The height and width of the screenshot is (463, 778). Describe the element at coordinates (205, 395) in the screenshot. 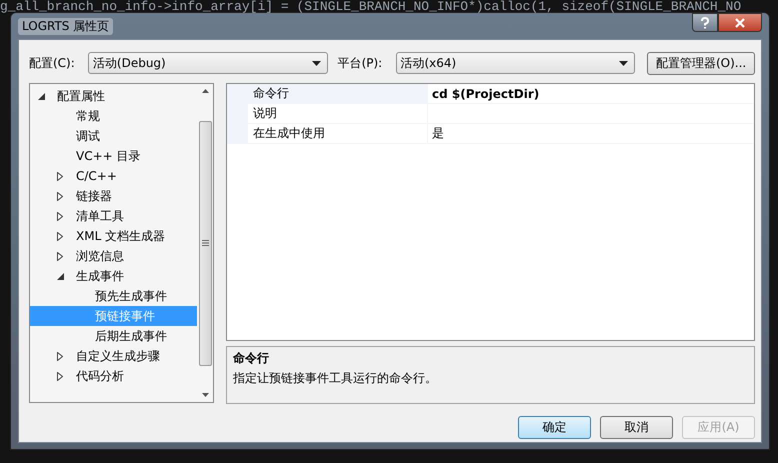

I see `scroll-down-icon` at that location.